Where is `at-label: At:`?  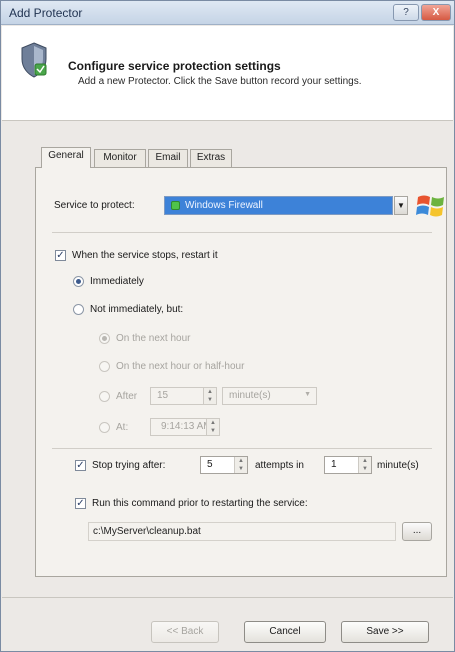 at-label: At: is located at coordinates (122, 427).